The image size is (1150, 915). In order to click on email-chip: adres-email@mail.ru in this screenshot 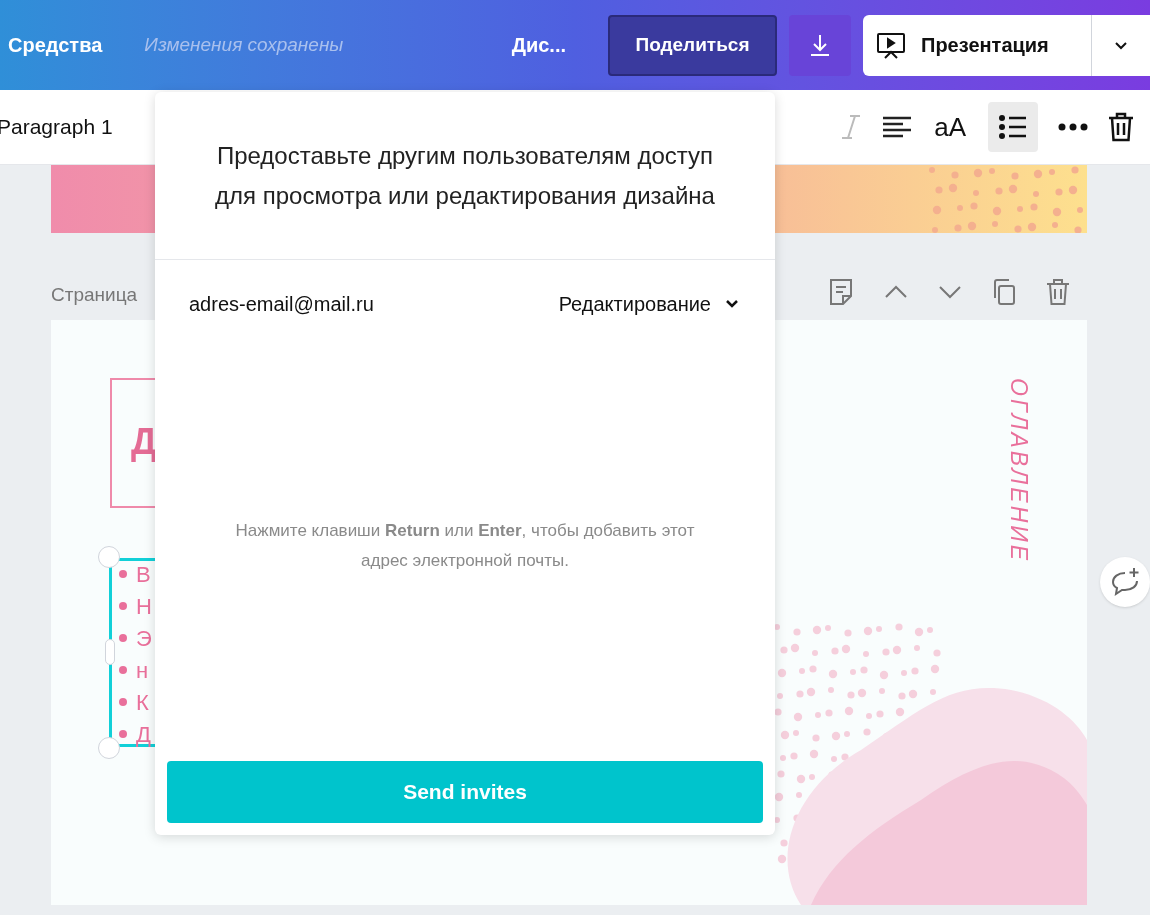, I will do `click(281, 304)`.